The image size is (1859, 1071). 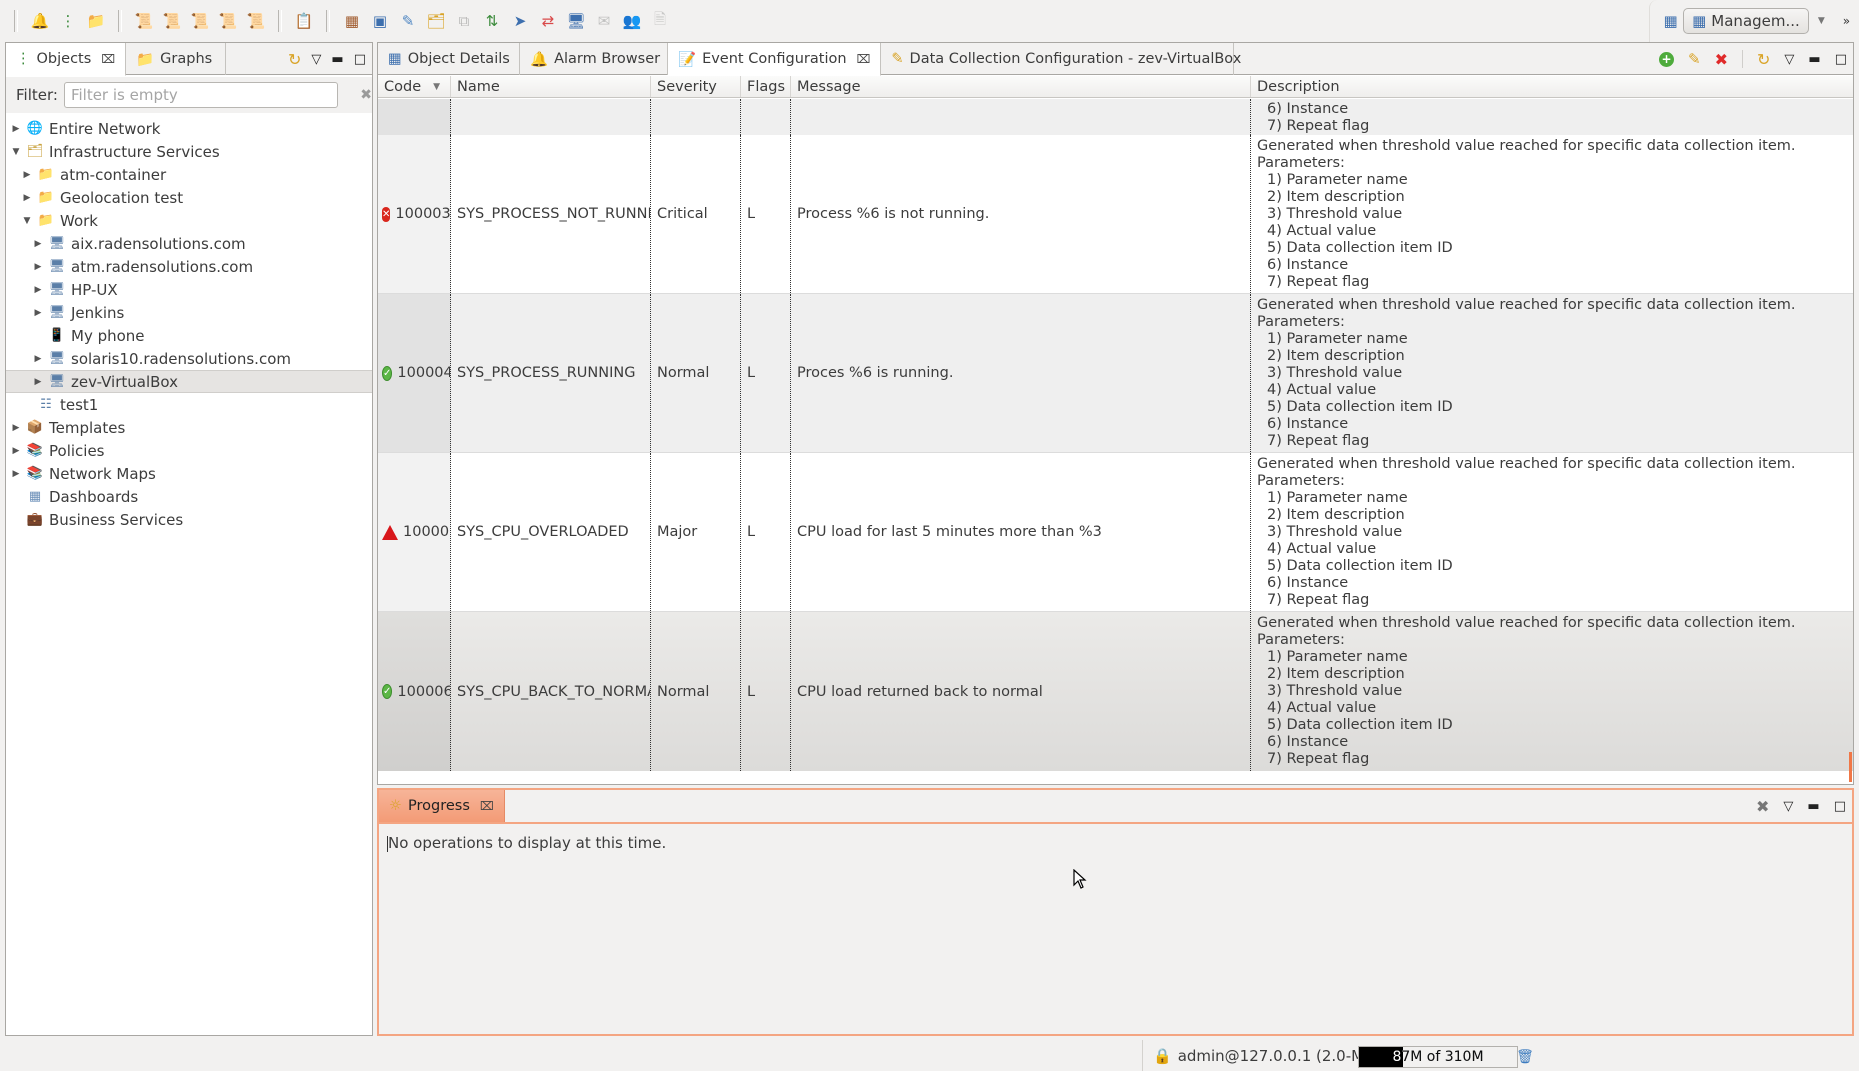 I want to click on action-manager-icon: ➤, so click(x=520, y=21).